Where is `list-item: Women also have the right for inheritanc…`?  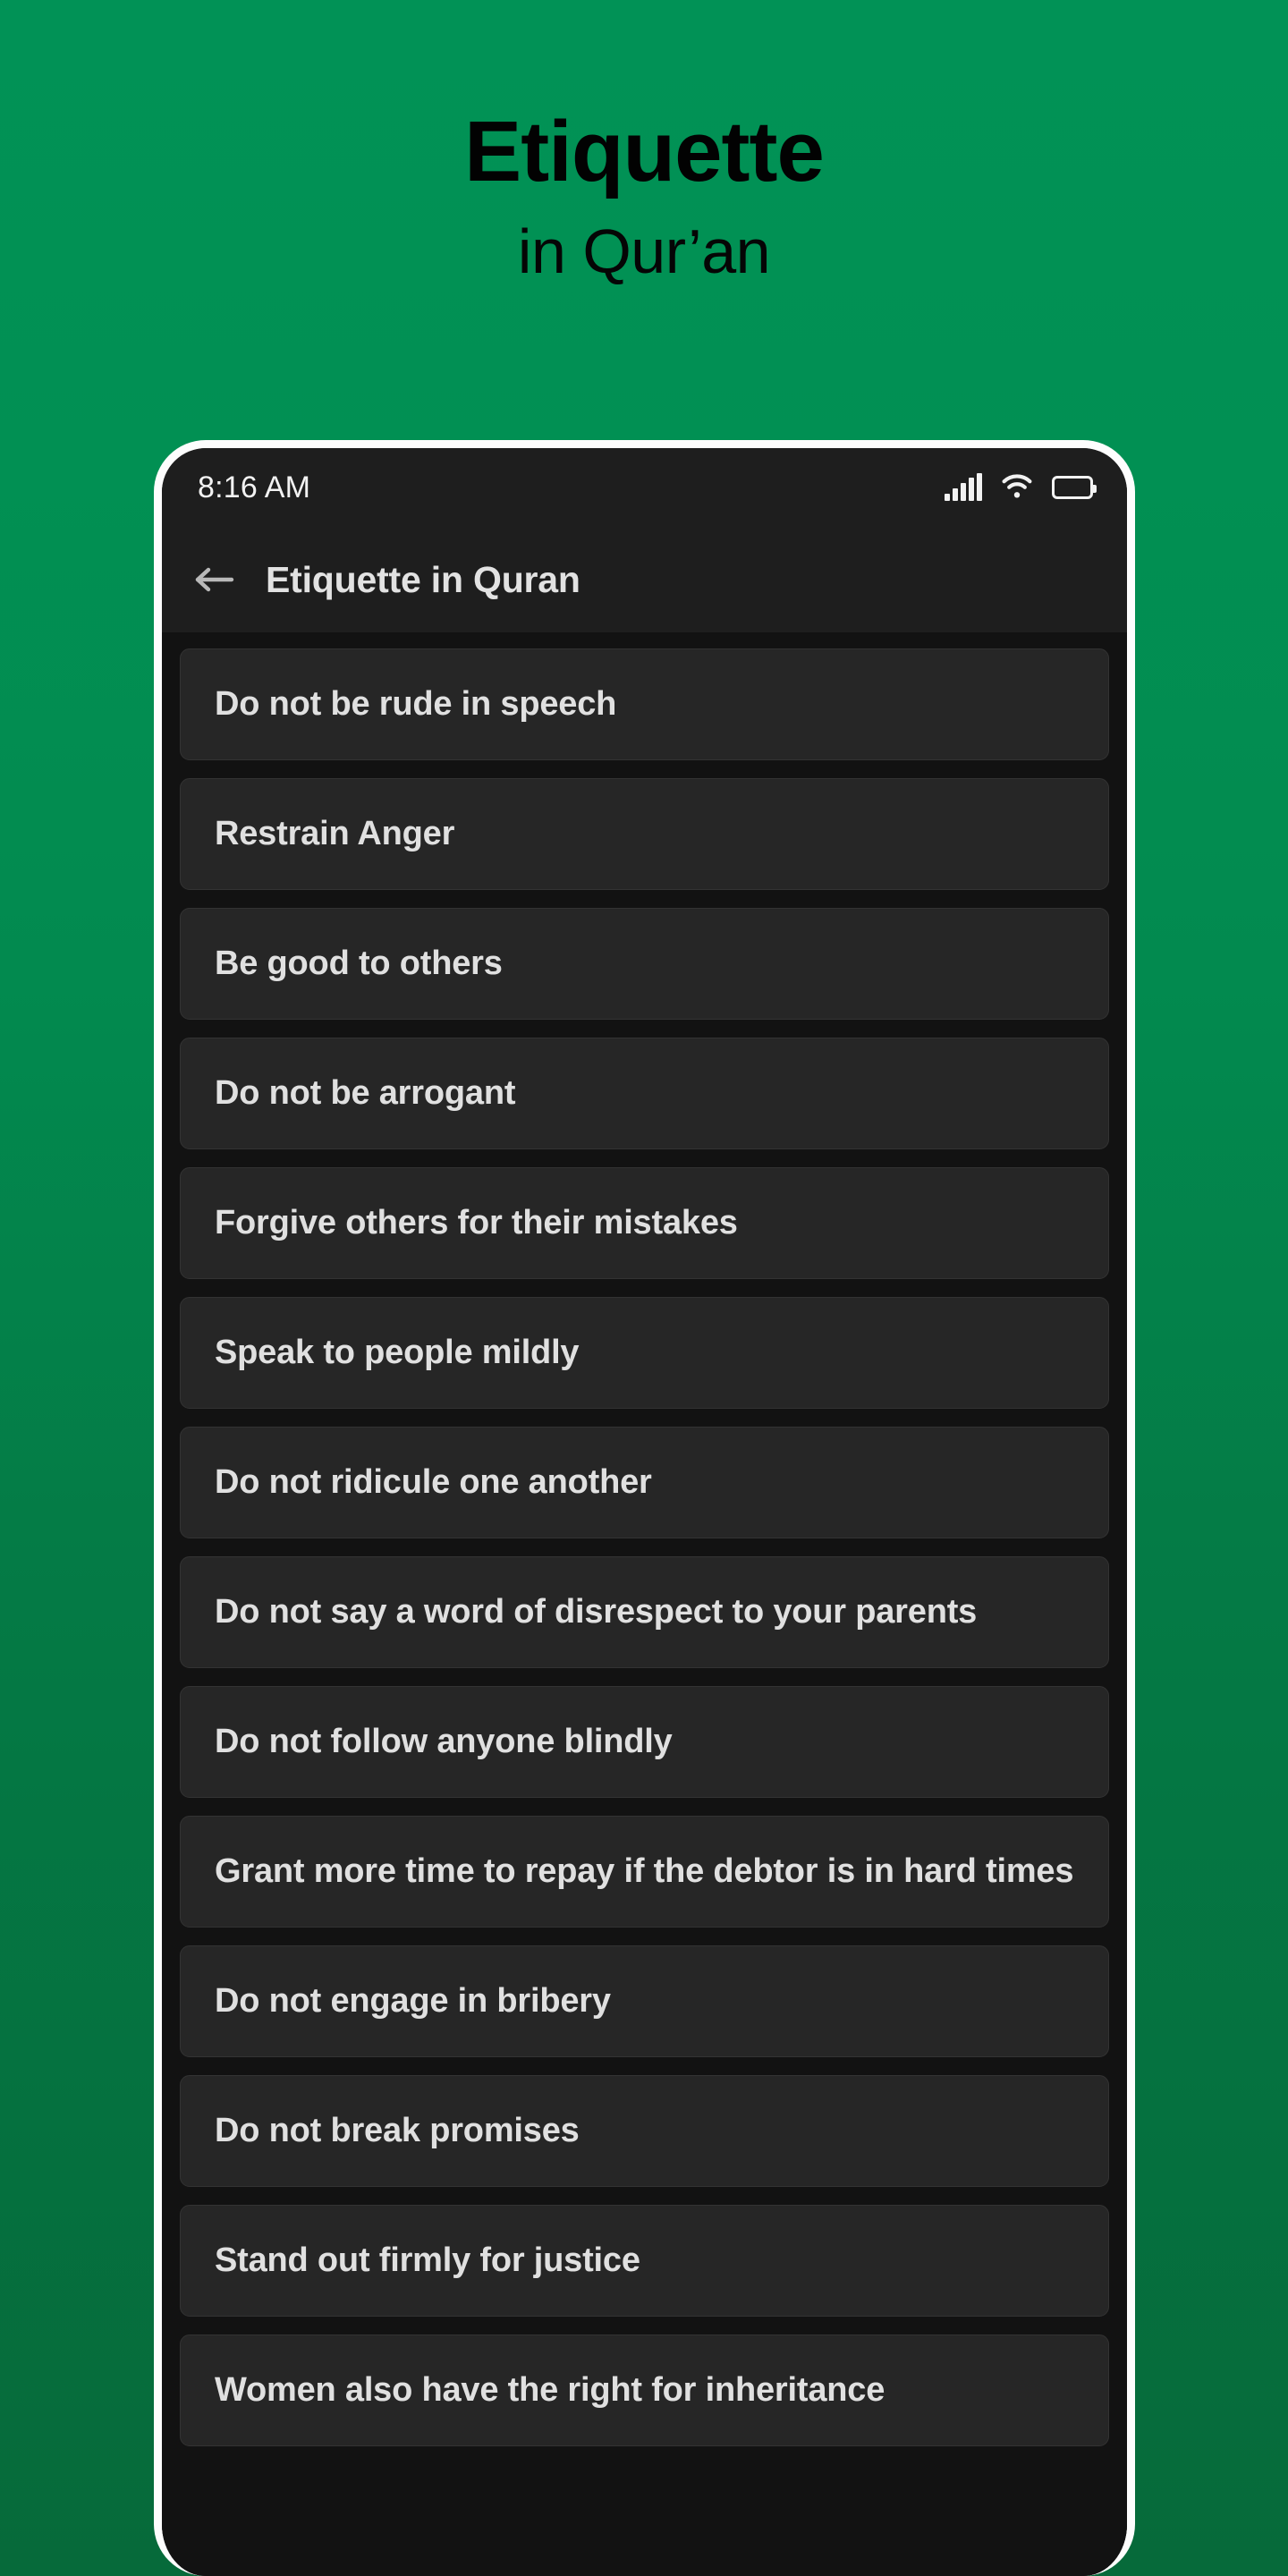
list-item: Women also have the right for inheritanc… is located at coordinates (644, 2390).